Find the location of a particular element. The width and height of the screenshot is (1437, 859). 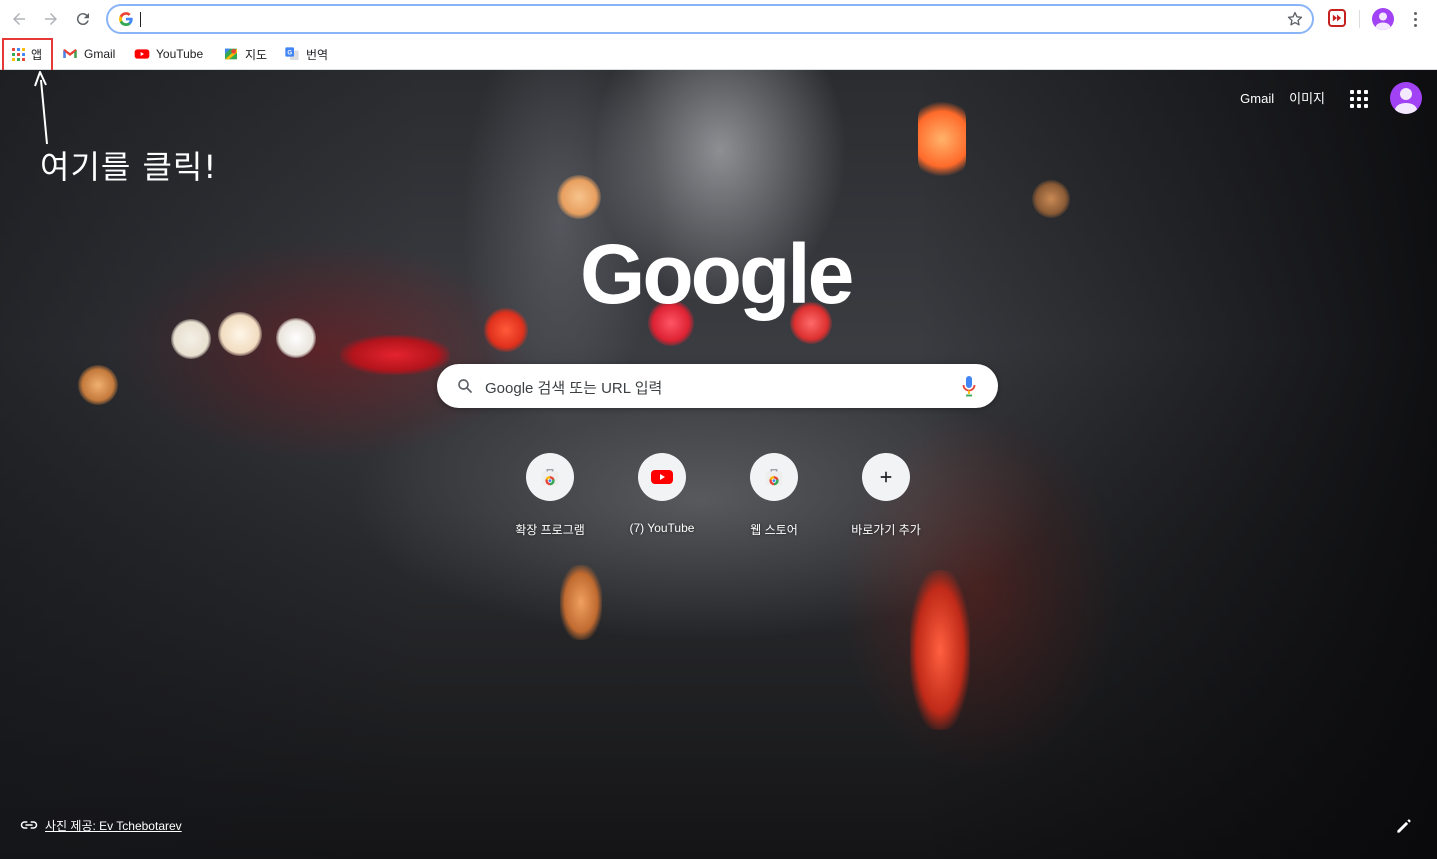

address-bar is located at coordinates (710, 19).